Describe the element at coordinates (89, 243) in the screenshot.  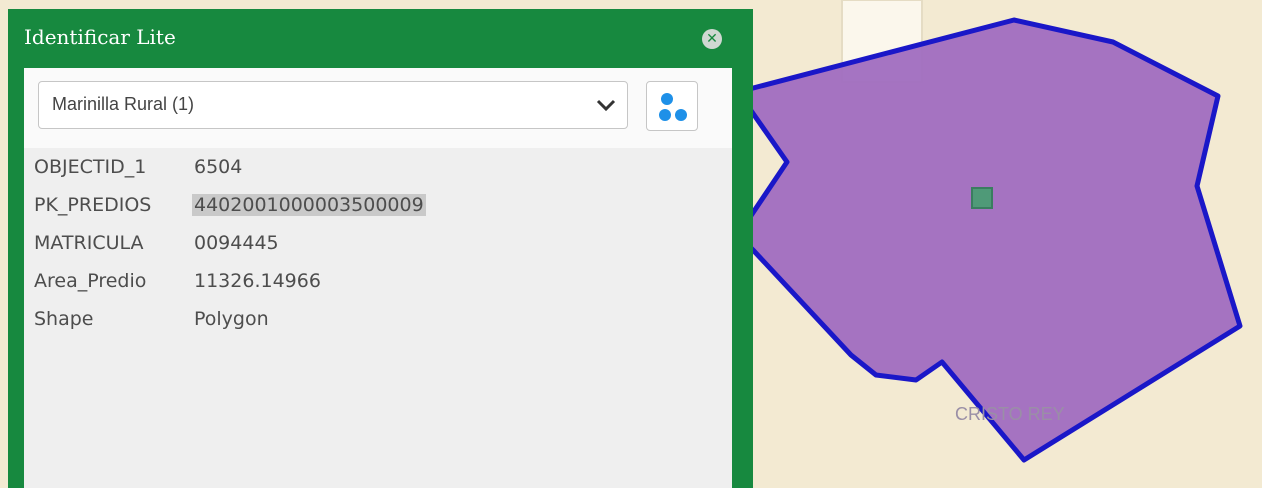
I see `attribute-name: MATRICULA` at that location.